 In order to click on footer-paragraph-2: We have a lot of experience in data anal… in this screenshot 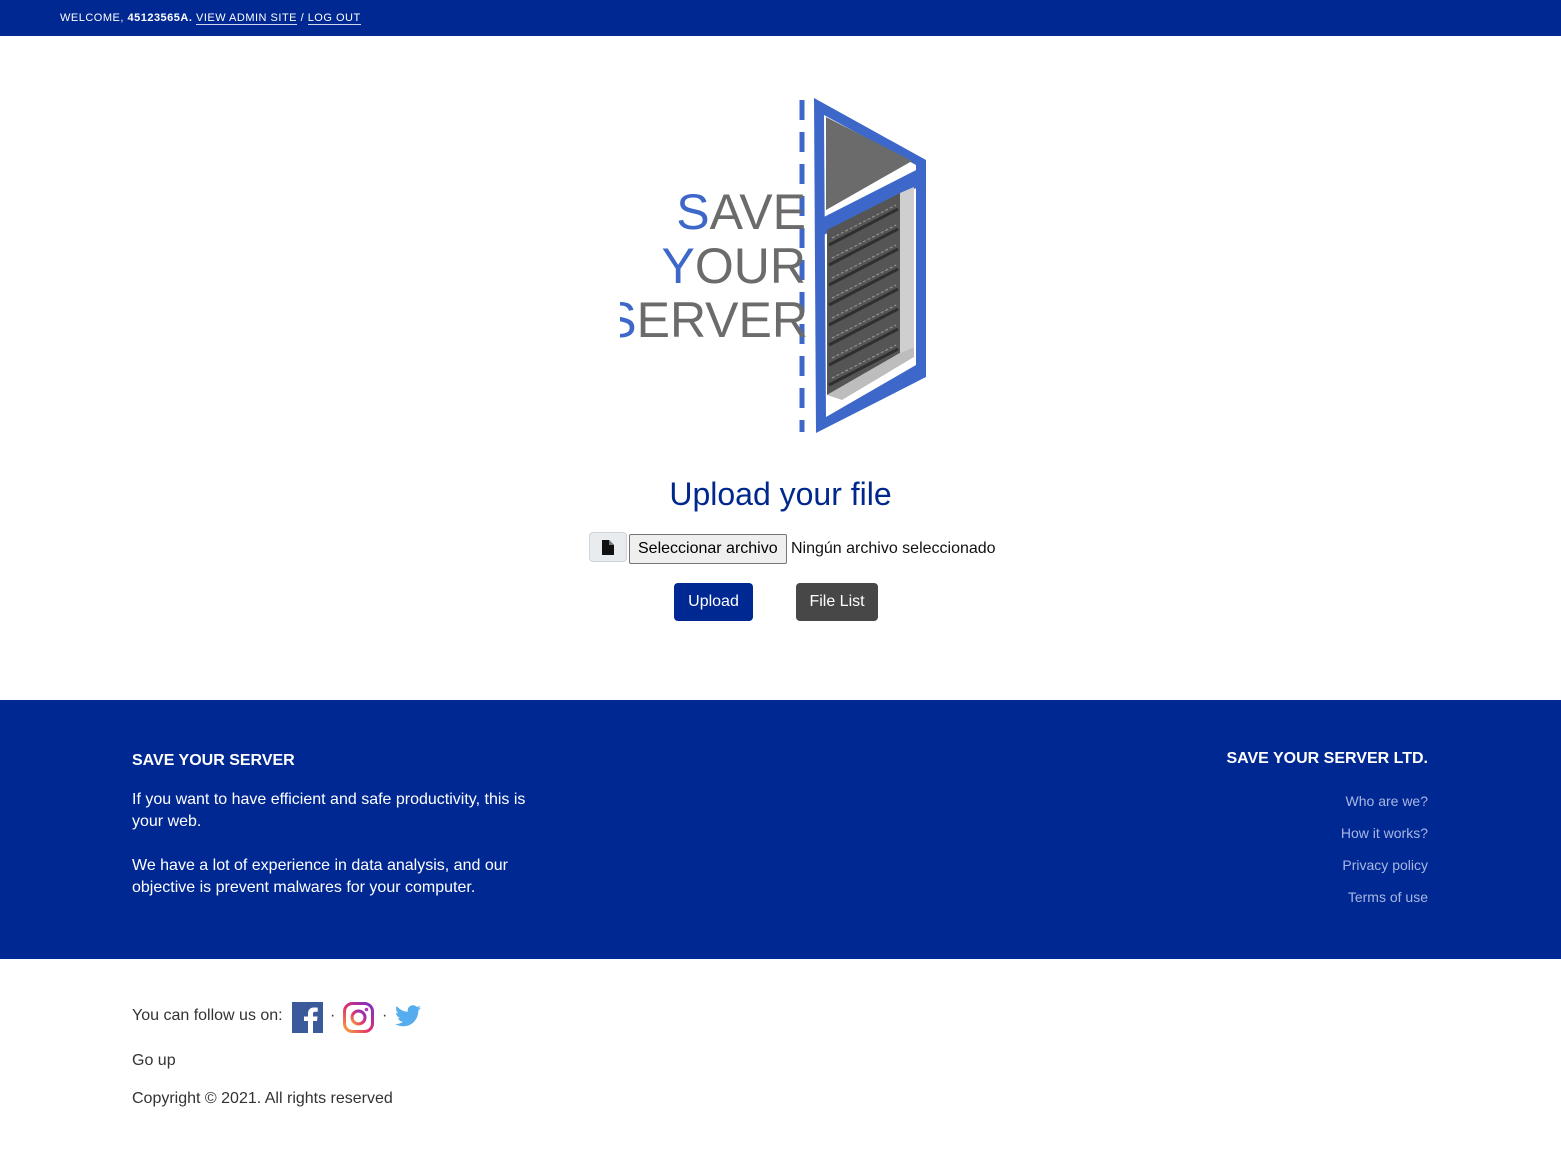, I will do `click(320, 876)`.